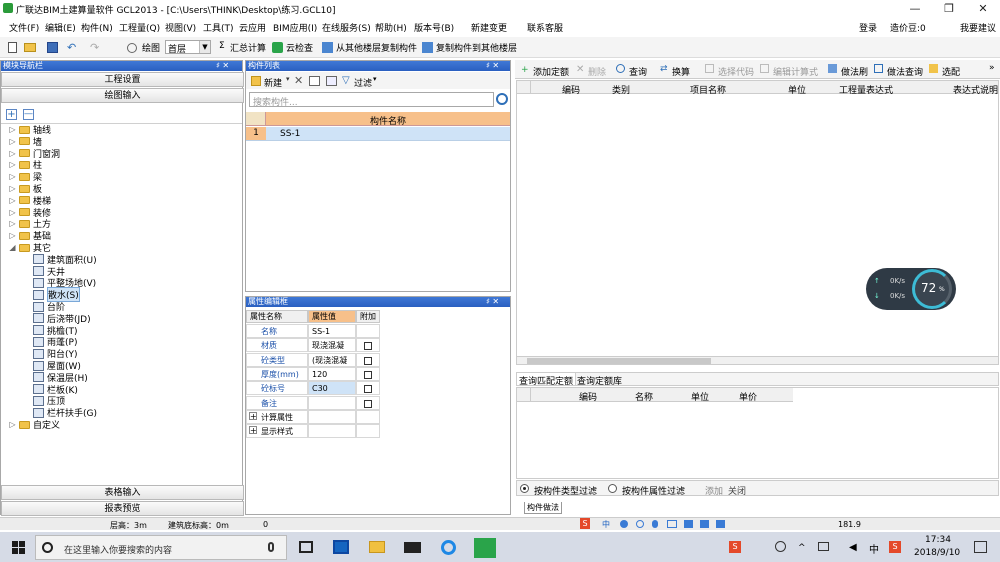 The height and width of the screenshot is (562, 1000). Describe the element at coordinates (599, 380) in the screenshot. I see `tab-quota-library: 查询定额库` at that location.